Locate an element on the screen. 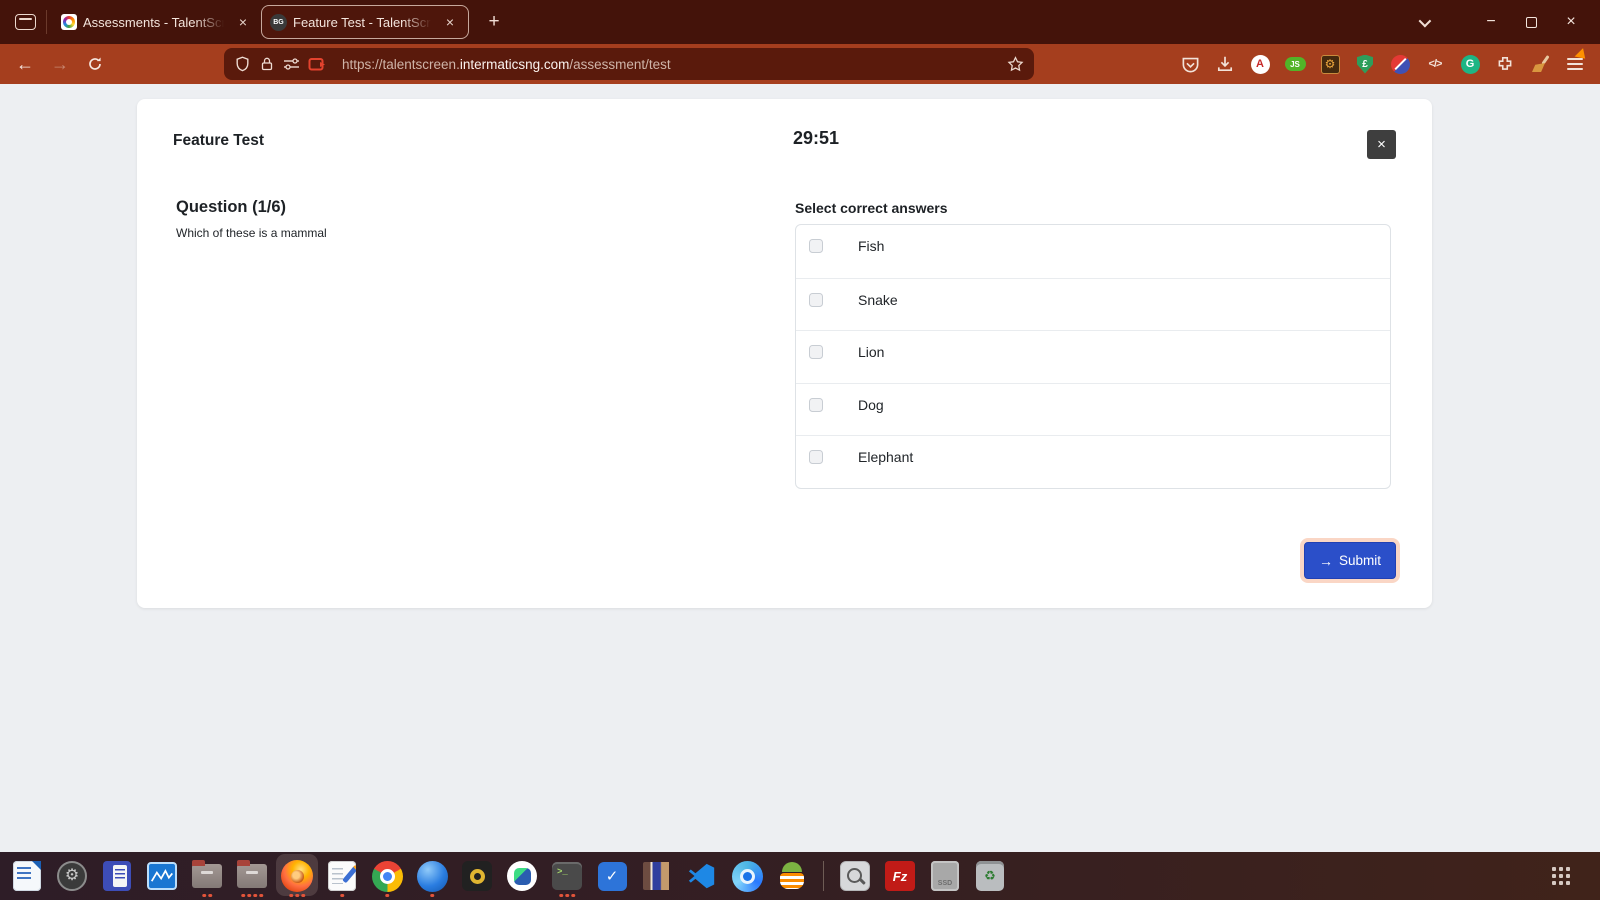 This screenshot has height=900, width=1600. dock-system-monitor is located at coordinates (162, 876).